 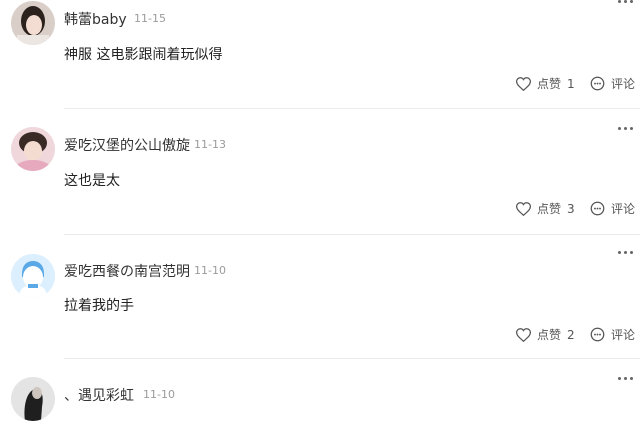 What do you see at coordinates (99, 395) in the screenshot?
I see `comment-username: 、遇见彩虹` at bounding box center [99, 395].